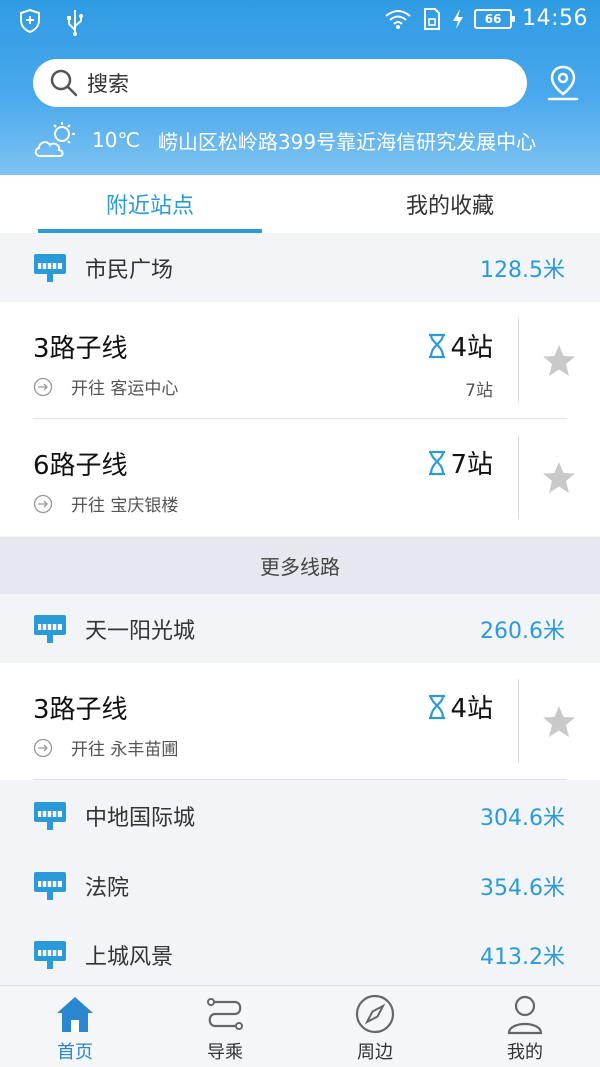 This screenshot has height=1067, width=600. What do you see at coordinates (64, 83) in the screenshot?
I see `search-icon` at bounding box center [64, 83].